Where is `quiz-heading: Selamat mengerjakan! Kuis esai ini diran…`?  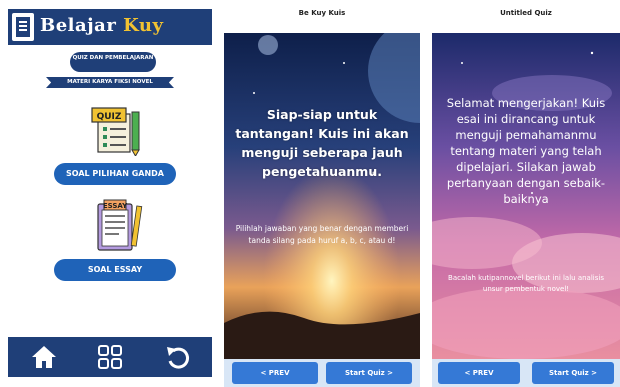
quiz-heading: Selamat mengerjakan! Kuis esai ini diran… is located at coordinates (526, 151).